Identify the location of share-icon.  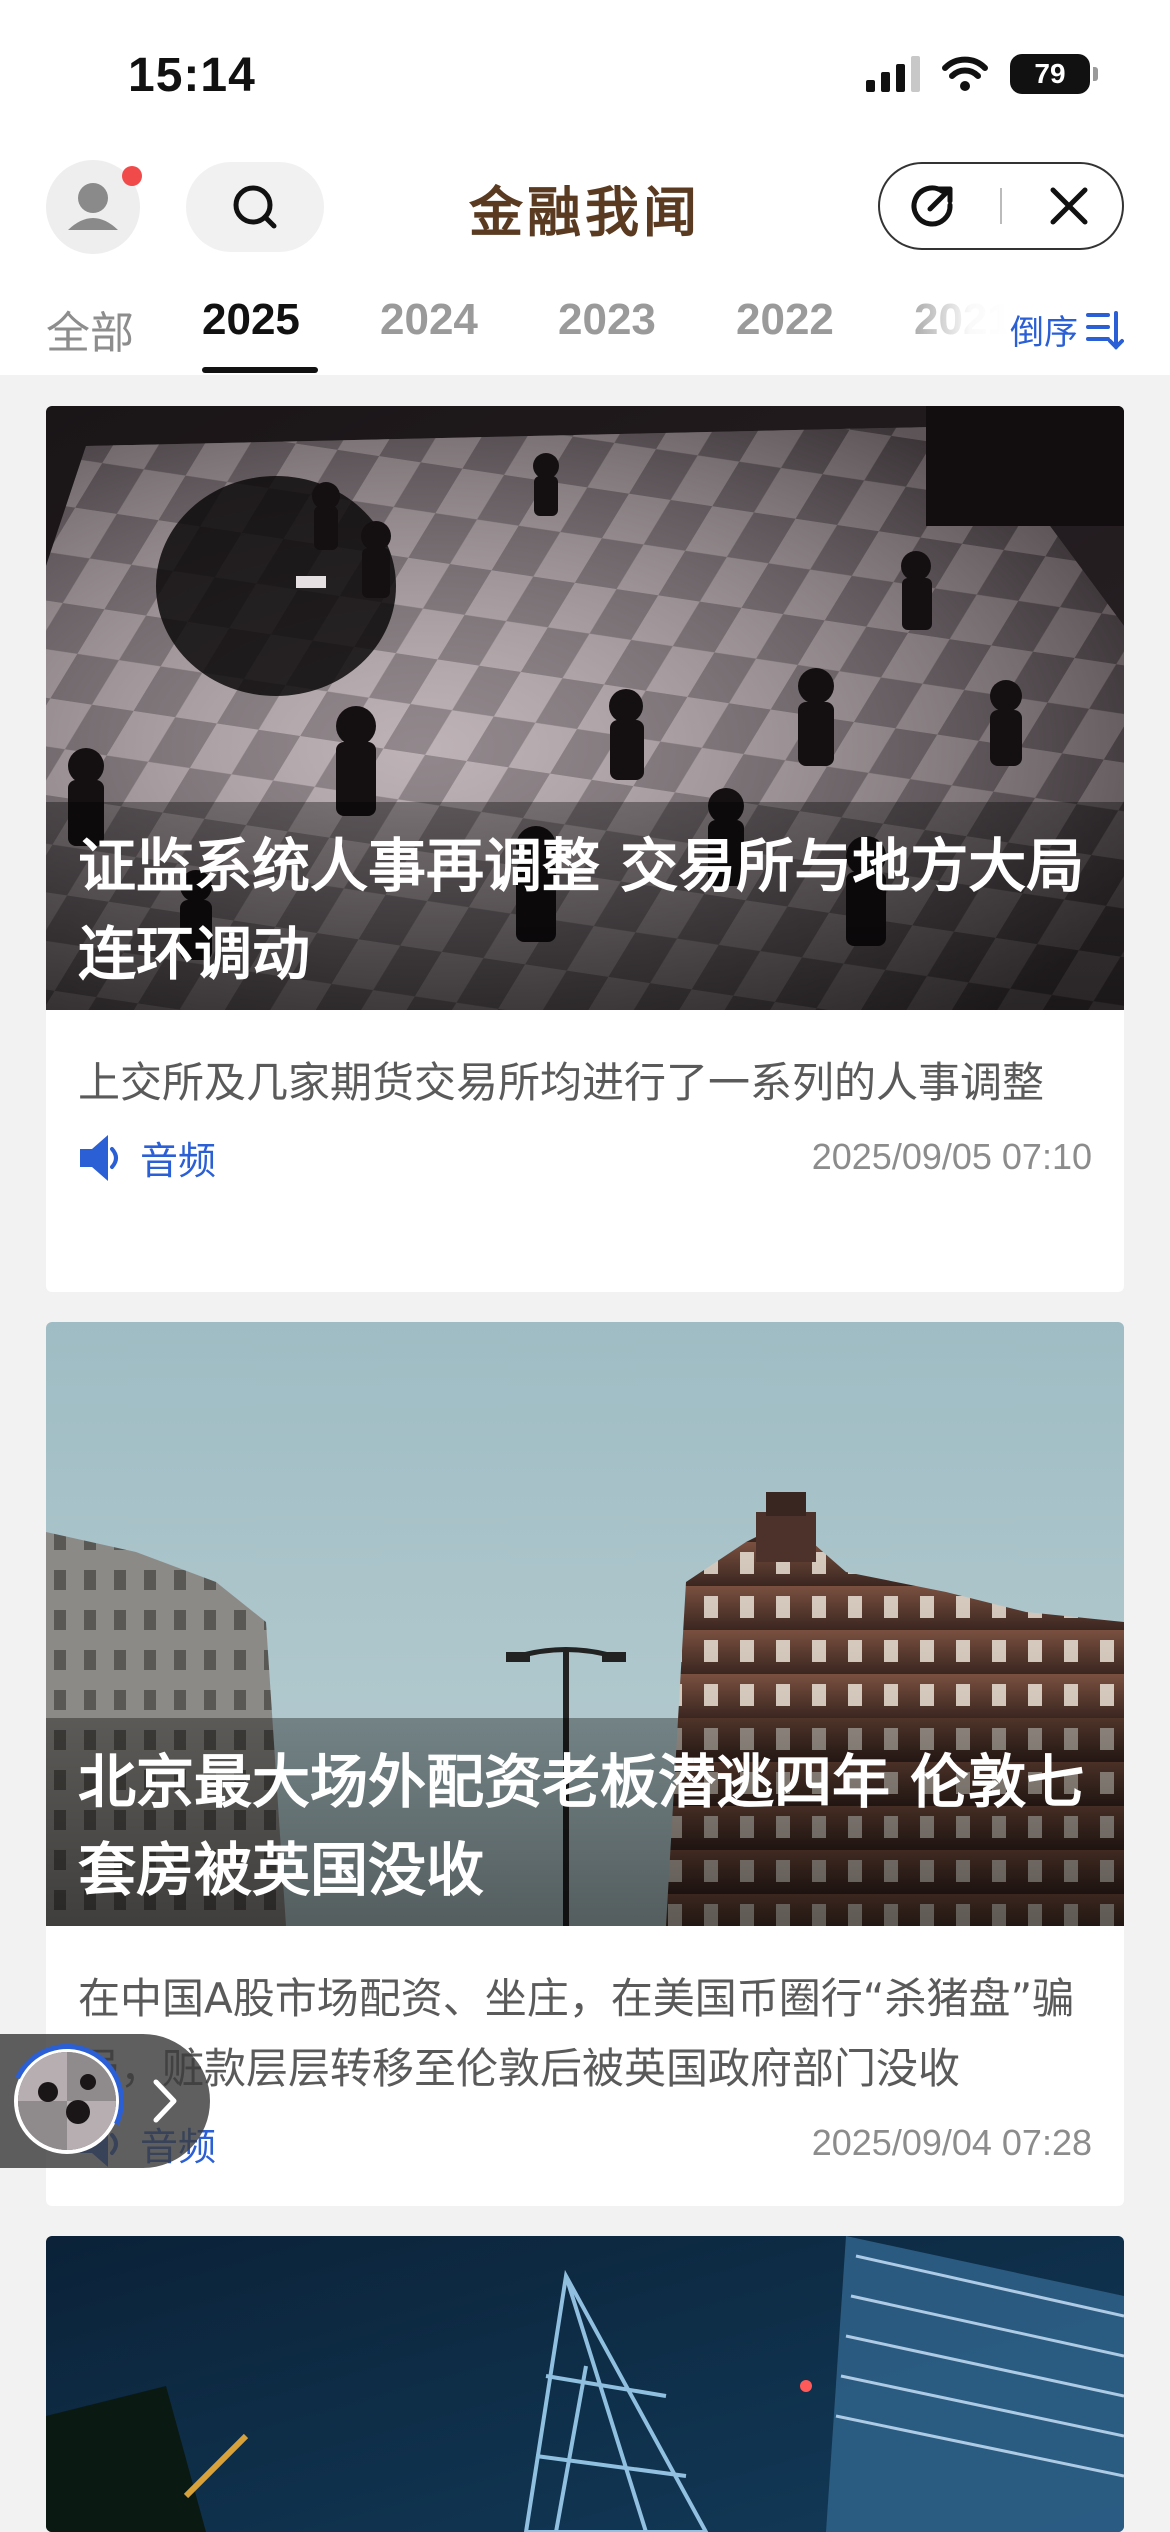
(932, 206).